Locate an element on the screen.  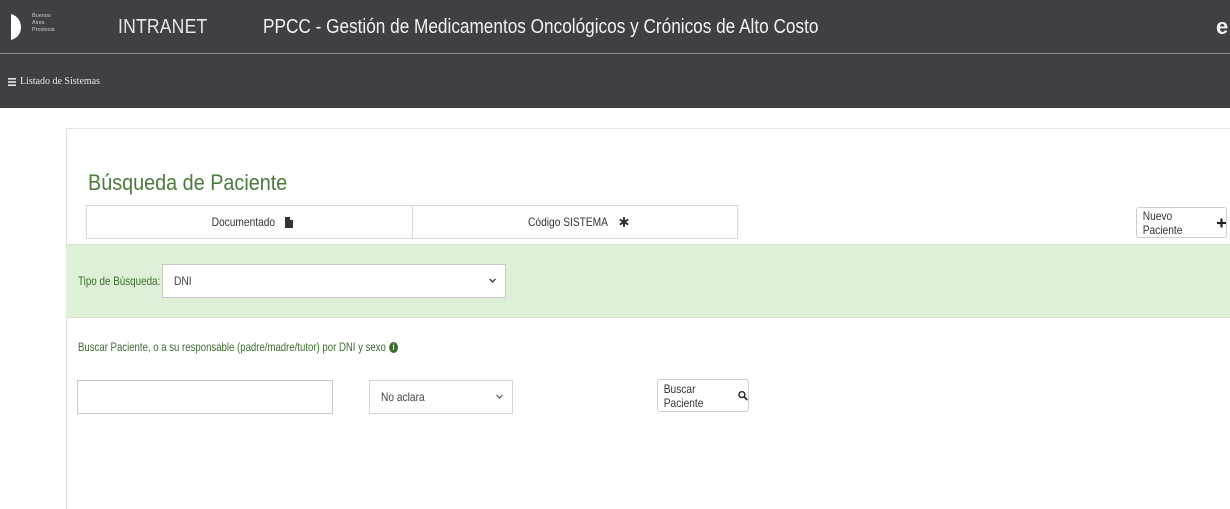
list-icon is located at coordinates (12, 81).